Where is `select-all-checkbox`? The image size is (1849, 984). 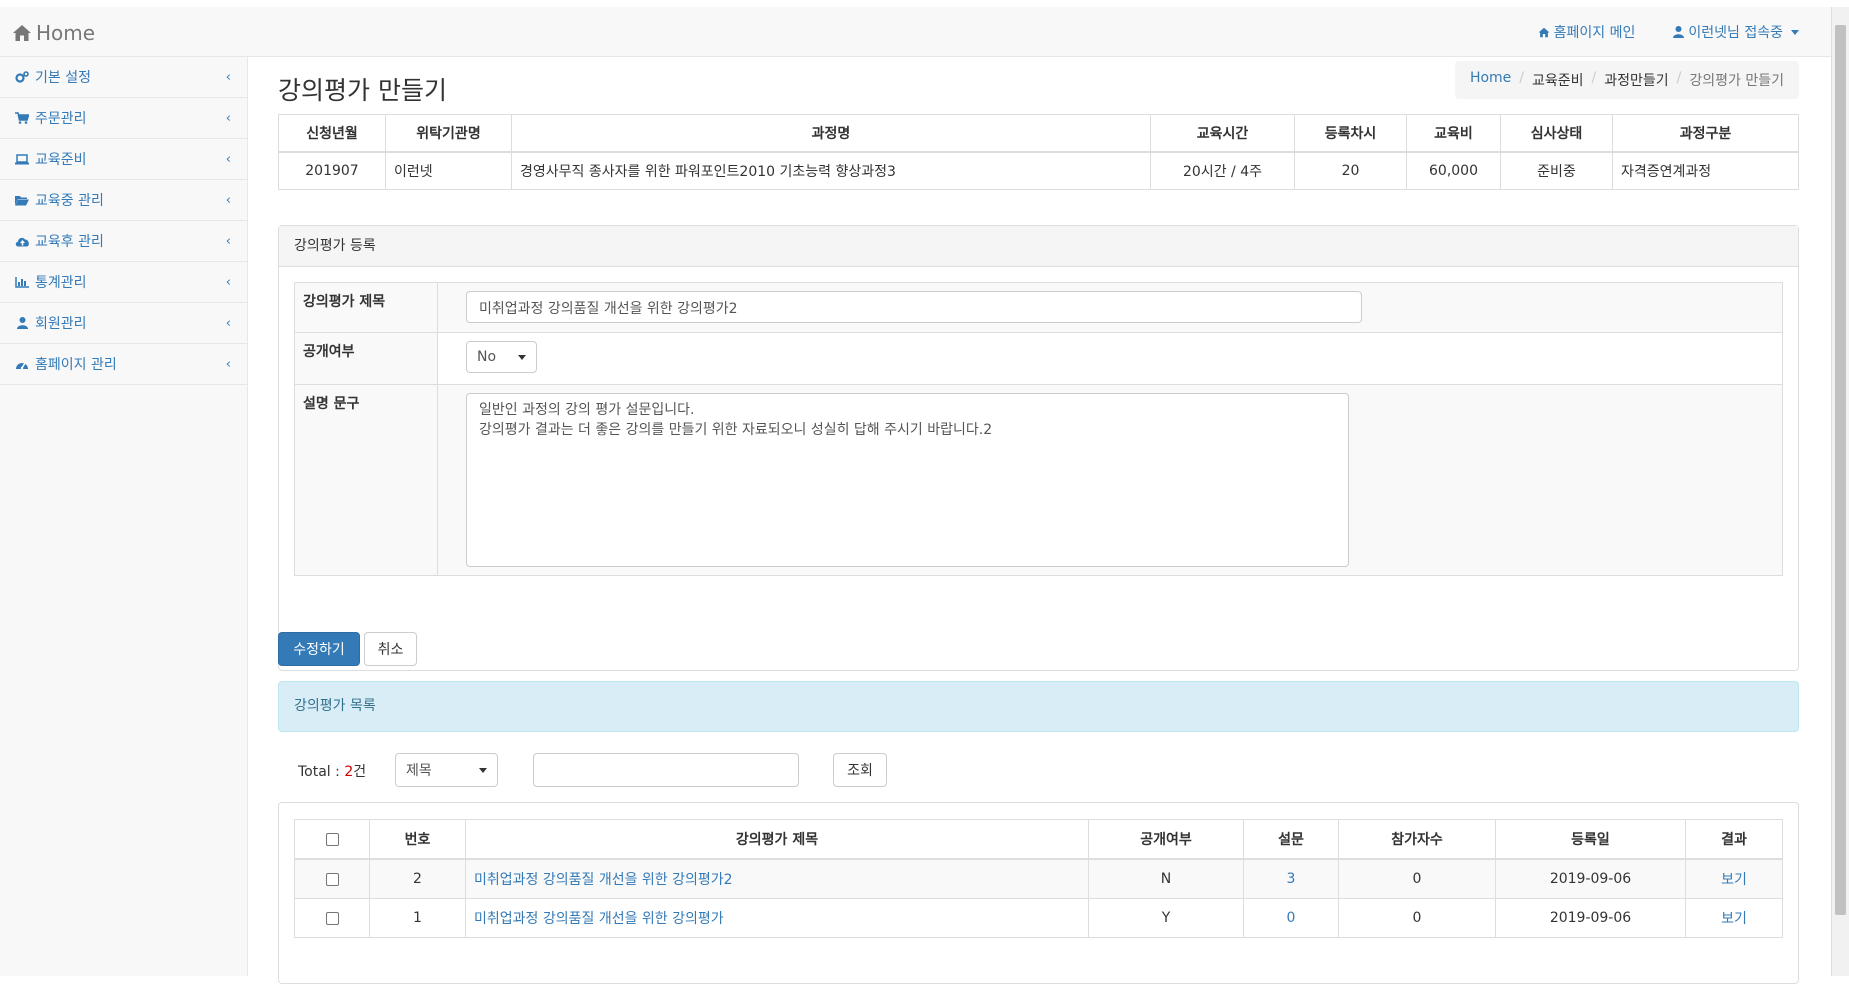
select-all-checkbox is located at coordinates (332, 839).